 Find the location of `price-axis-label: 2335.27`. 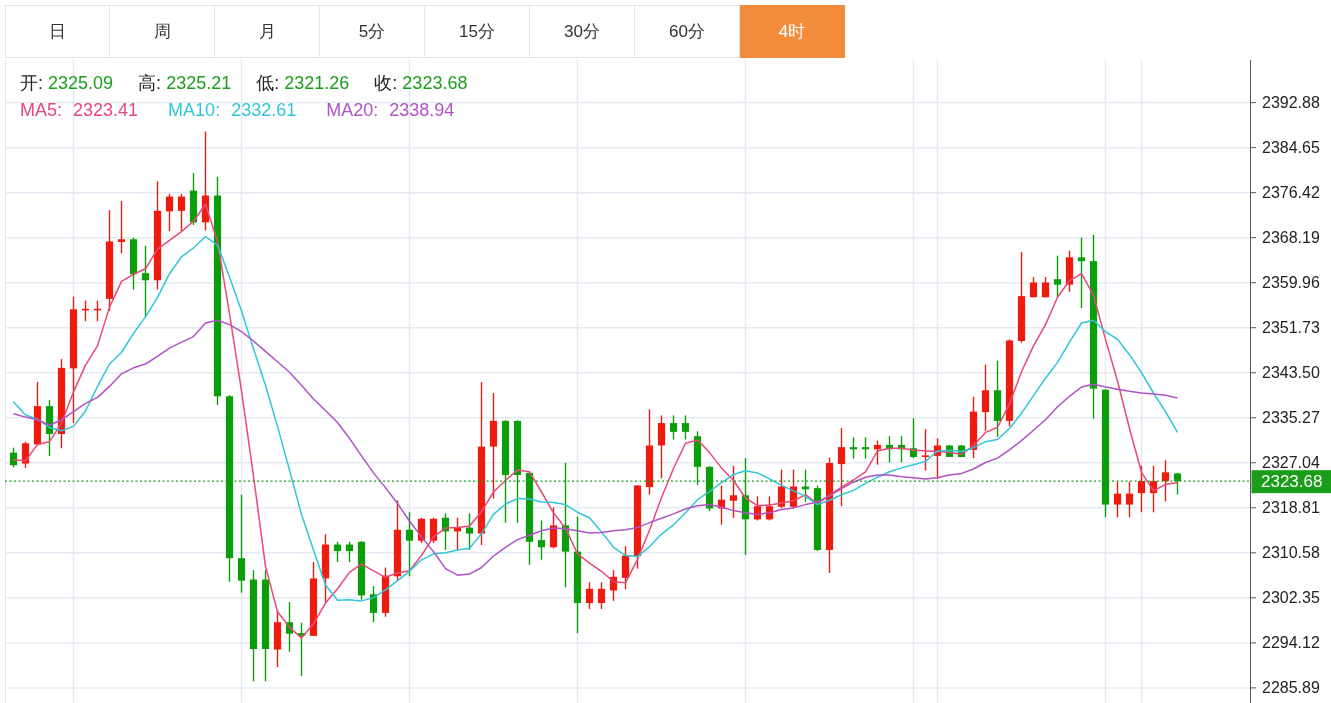

price-axis-label: 2335.27 is located at coordinates (1291, 418).